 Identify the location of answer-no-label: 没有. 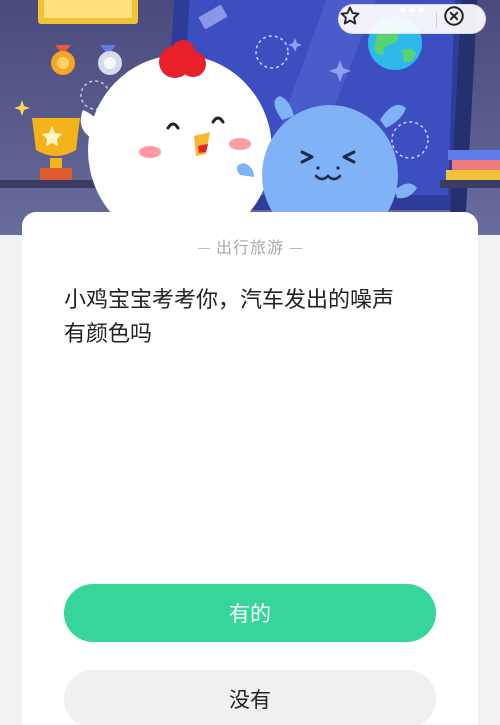
(250, 700).